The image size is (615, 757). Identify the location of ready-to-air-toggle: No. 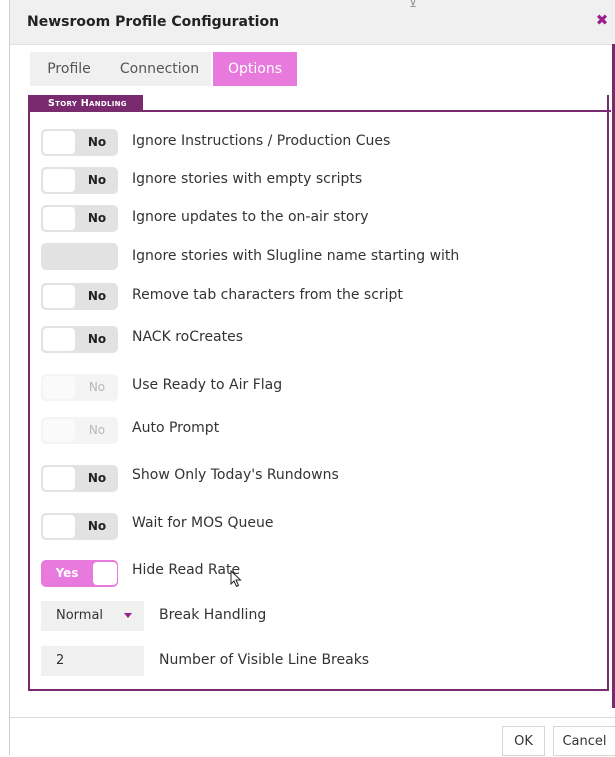
(79, 387).